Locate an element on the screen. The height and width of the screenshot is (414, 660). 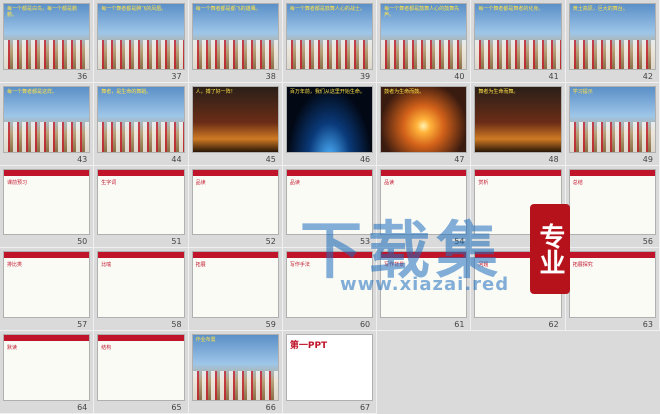
slide-preview: 每一个舞者都是都飞的雄鹰。 is located at coordinates (235, 36).